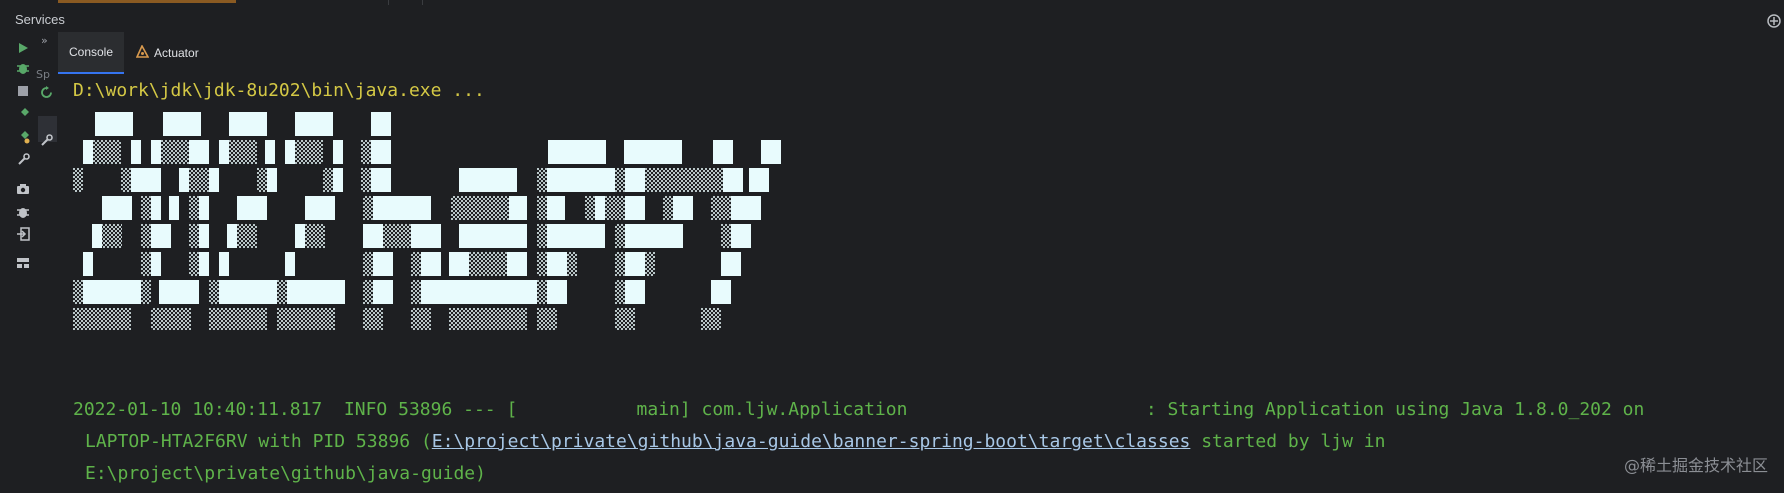 The width and height of the screenshot is (1784, 493). What do you see at coordinates (46, 93) in the screenshot?
I see `refresh-icon` at bounding box center [46, 93].